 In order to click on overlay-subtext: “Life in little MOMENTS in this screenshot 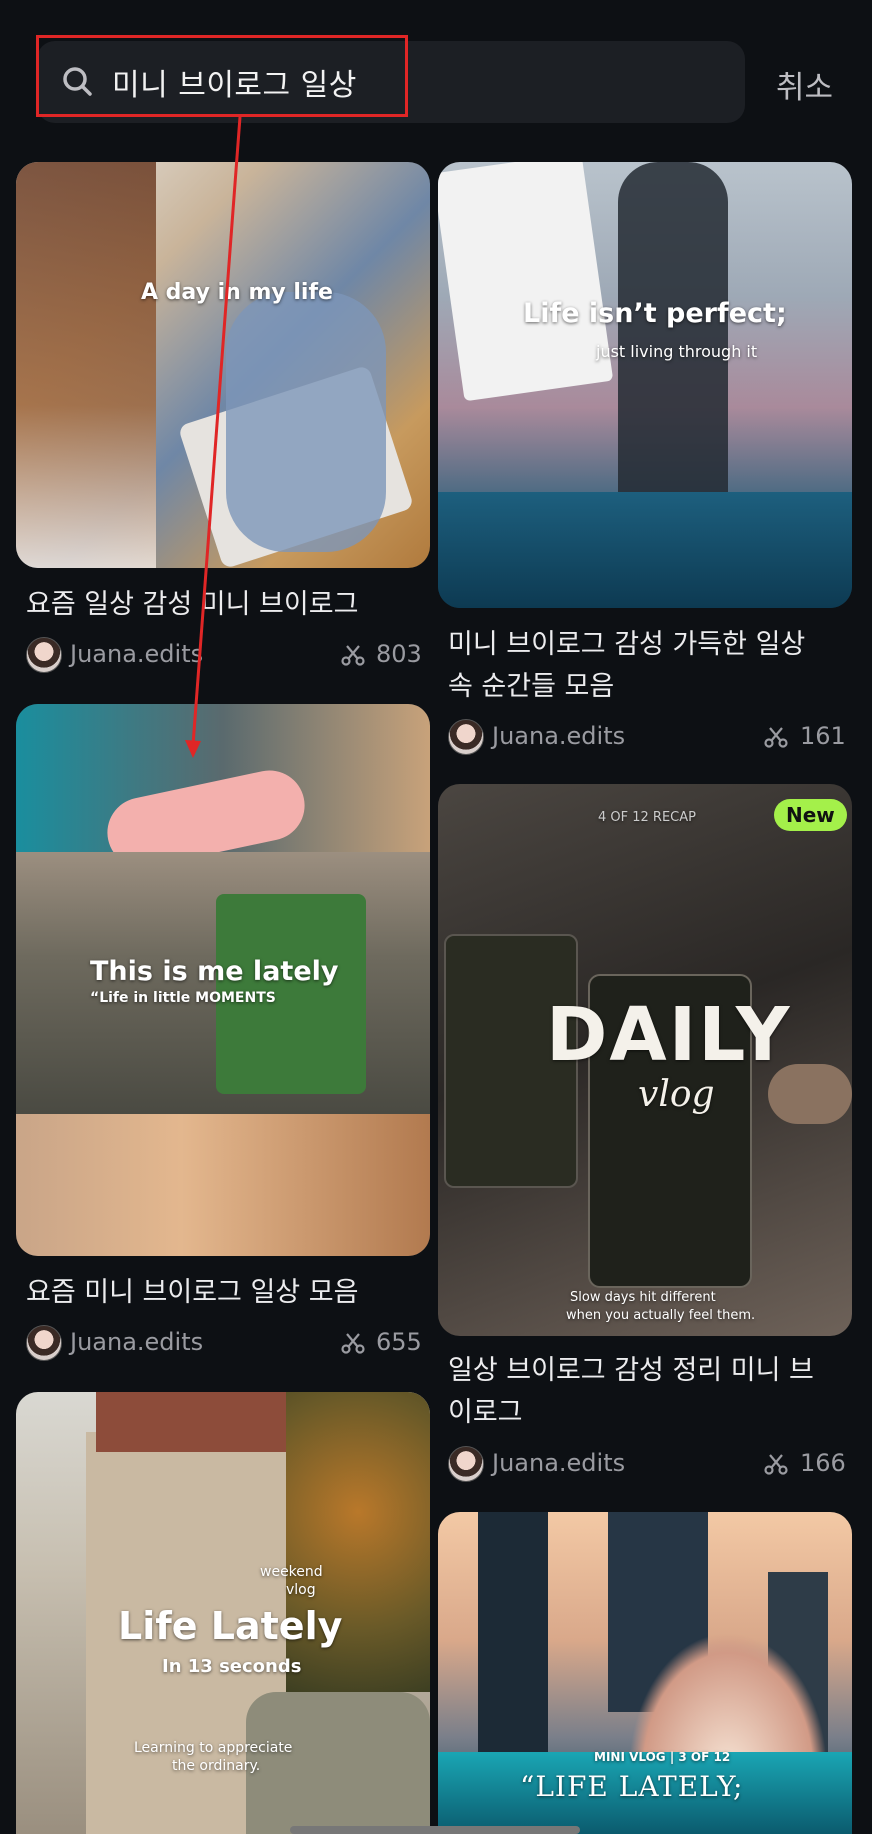, I will do `click(183, 998)`.